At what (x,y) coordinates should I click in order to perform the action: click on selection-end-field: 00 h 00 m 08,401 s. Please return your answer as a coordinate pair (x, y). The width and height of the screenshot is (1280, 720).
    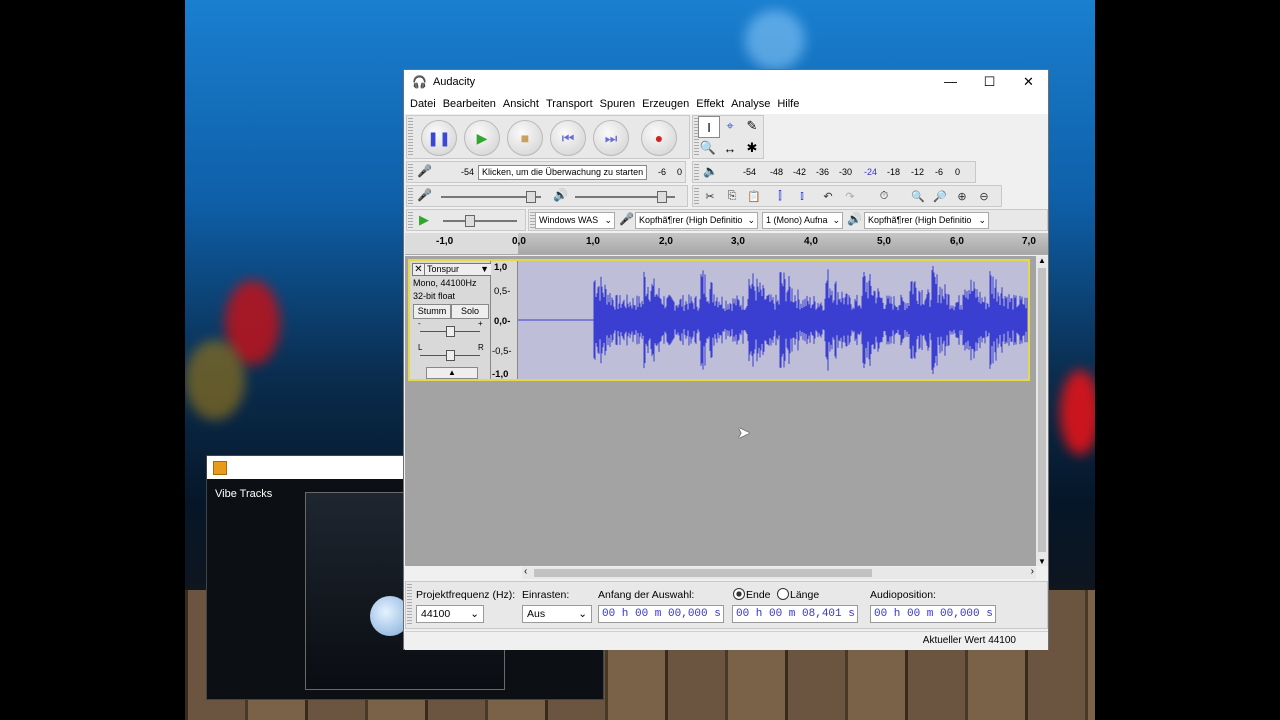
    Looking at the image, I should click on (795, 614).